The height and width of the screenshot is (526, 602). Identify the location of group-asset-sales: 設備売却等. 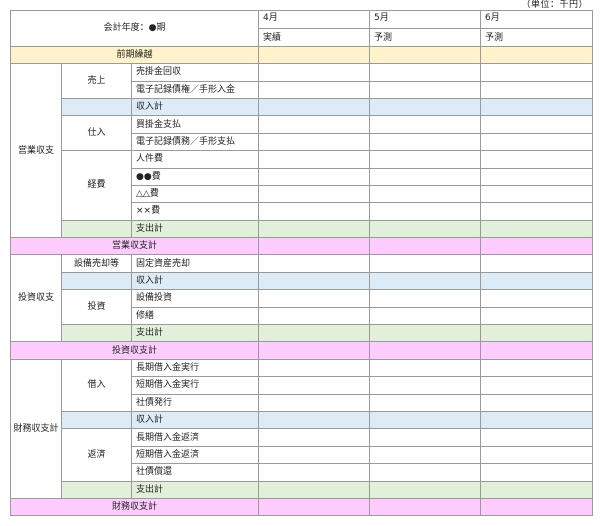
(96, 263).